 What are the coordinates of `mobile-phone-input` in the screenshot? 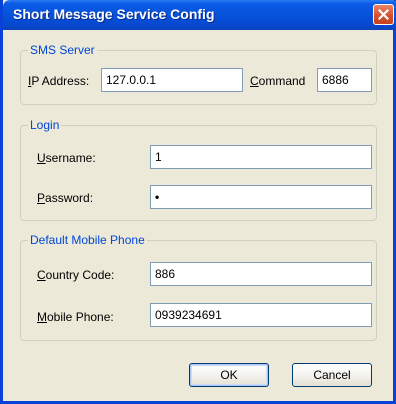 It's located at (261, 315).